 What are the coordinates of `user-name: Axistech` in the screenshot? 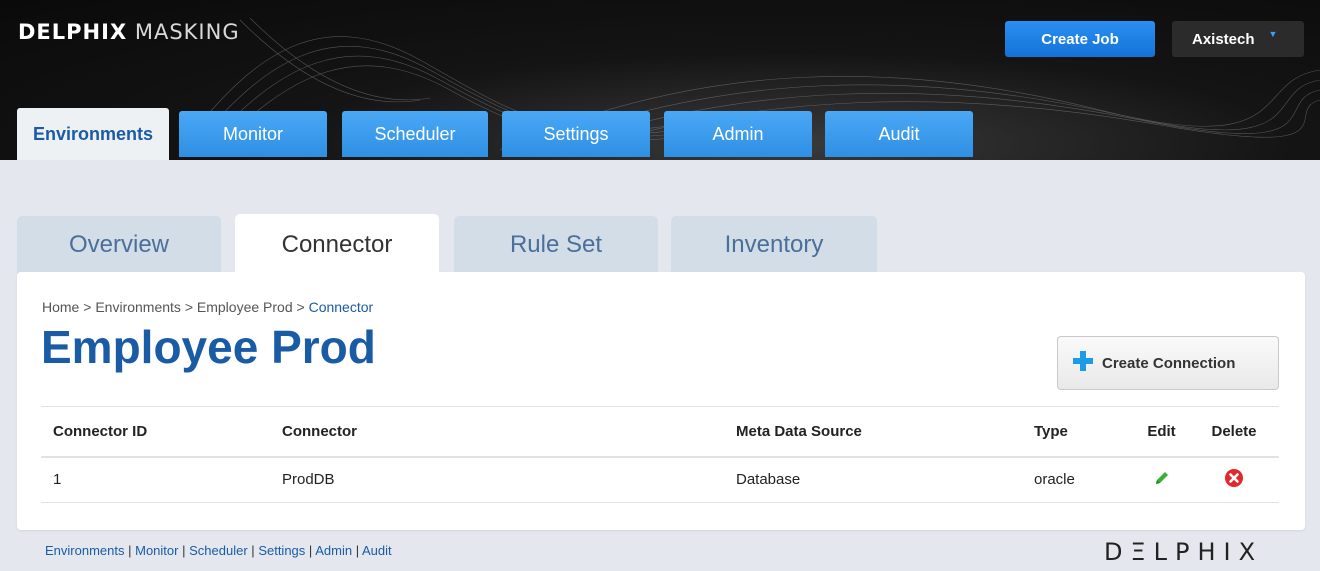 It's located at (1223, 39).